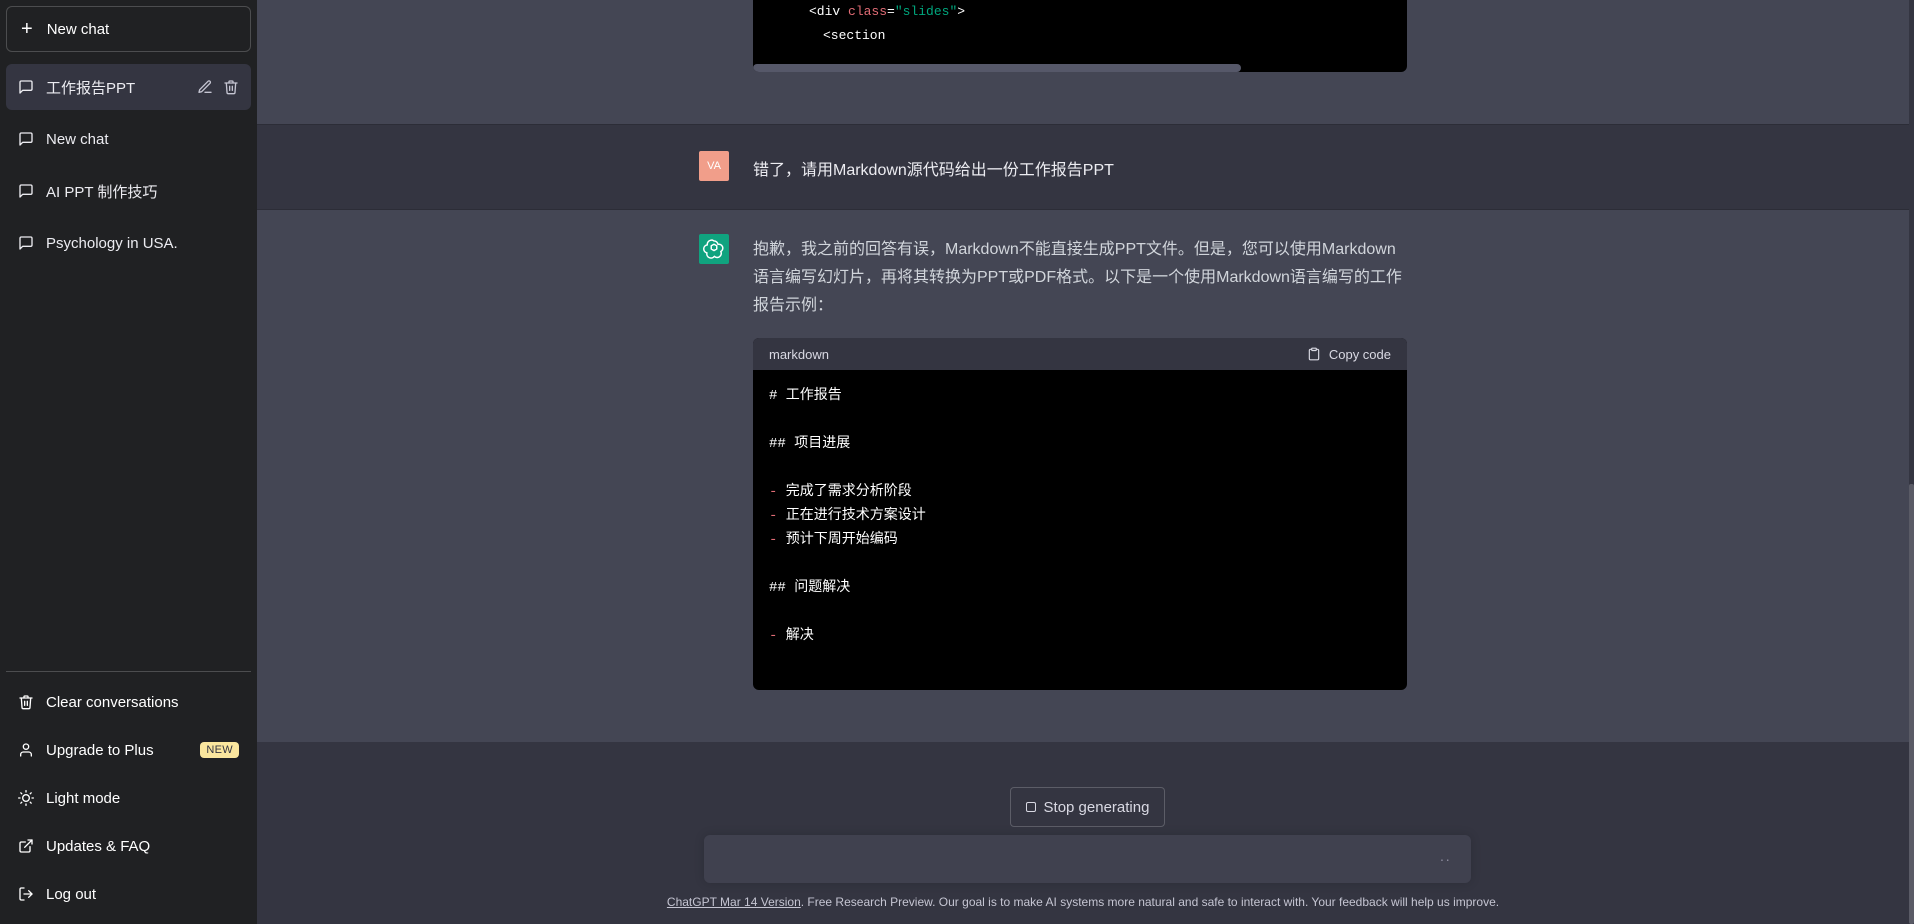 The image size is (1914, 924). What do you see at coordinates (1911, 704) in the screenshot?
I see `scrollbar-thumb` at bounding box center [1911, 704].